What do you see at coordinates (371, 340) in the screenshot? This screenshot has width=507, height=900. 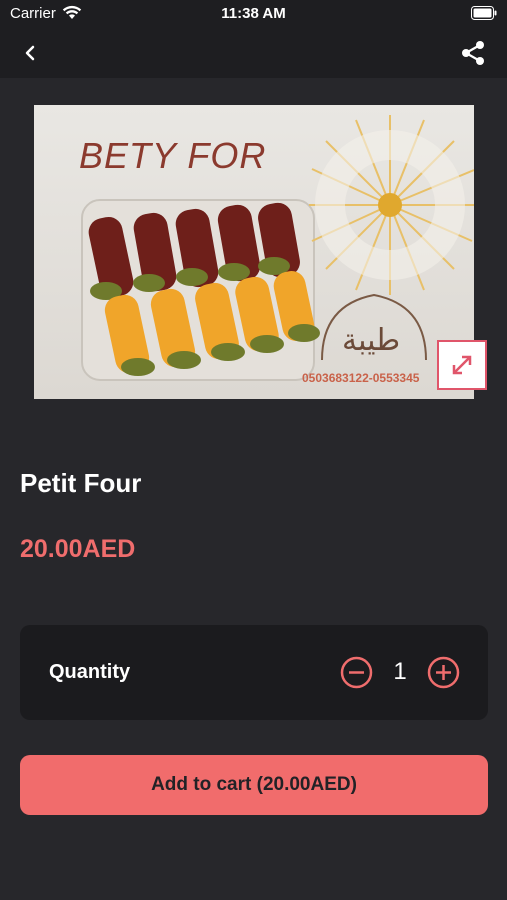 I see `svg-text: طيبة` at bounding box center [371, 340].